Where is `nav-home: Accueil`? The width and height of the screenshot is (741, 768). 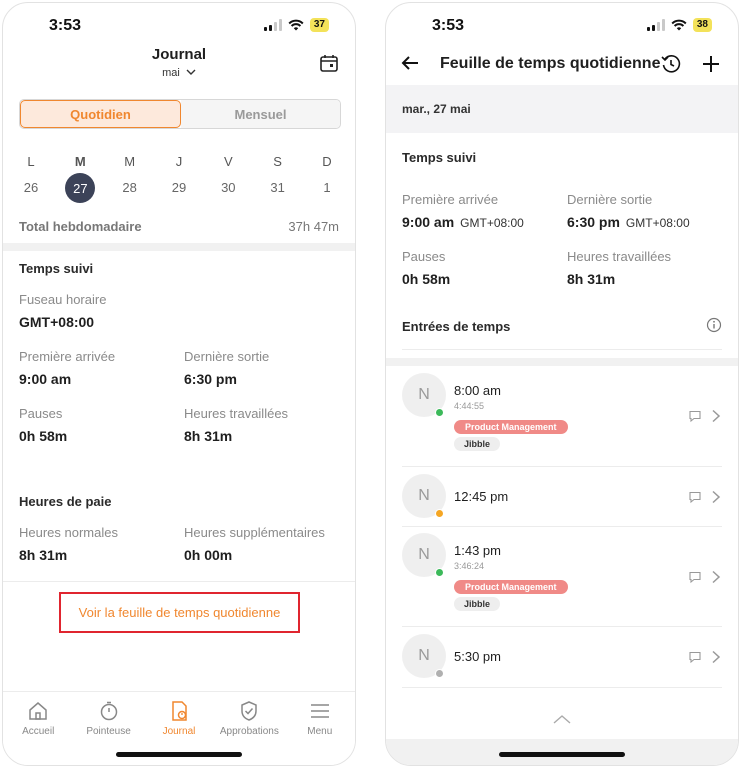
nav-home: Accueil is located at coordinates (38, 732).